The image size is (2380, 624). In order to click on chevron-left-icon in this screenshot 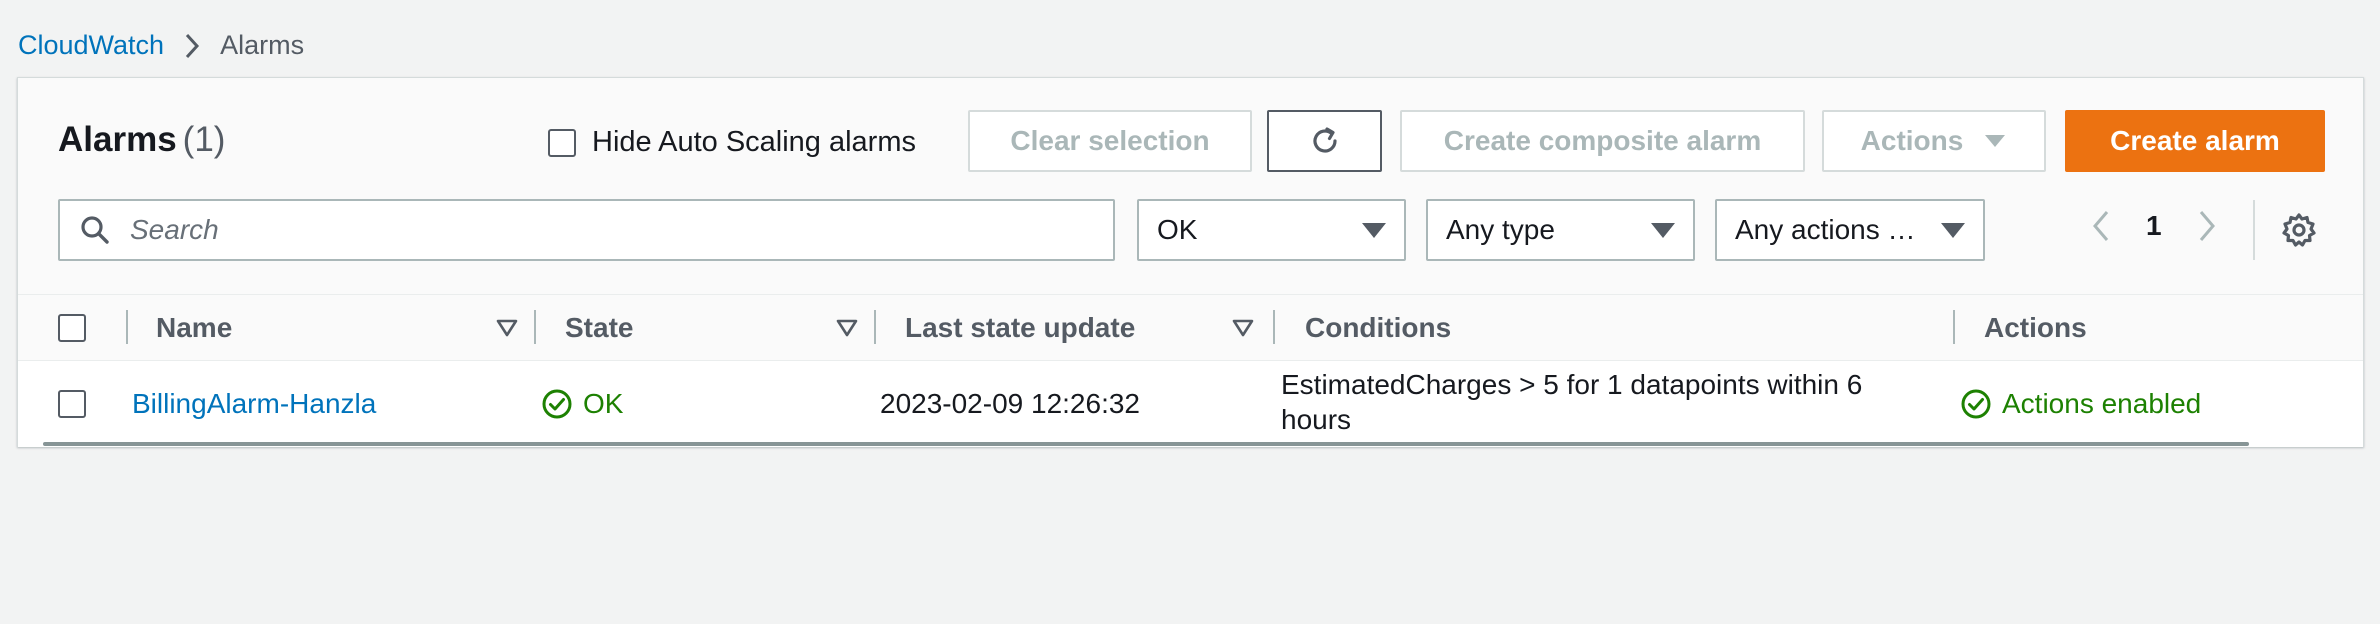, I will do `click(2101, 226)`.